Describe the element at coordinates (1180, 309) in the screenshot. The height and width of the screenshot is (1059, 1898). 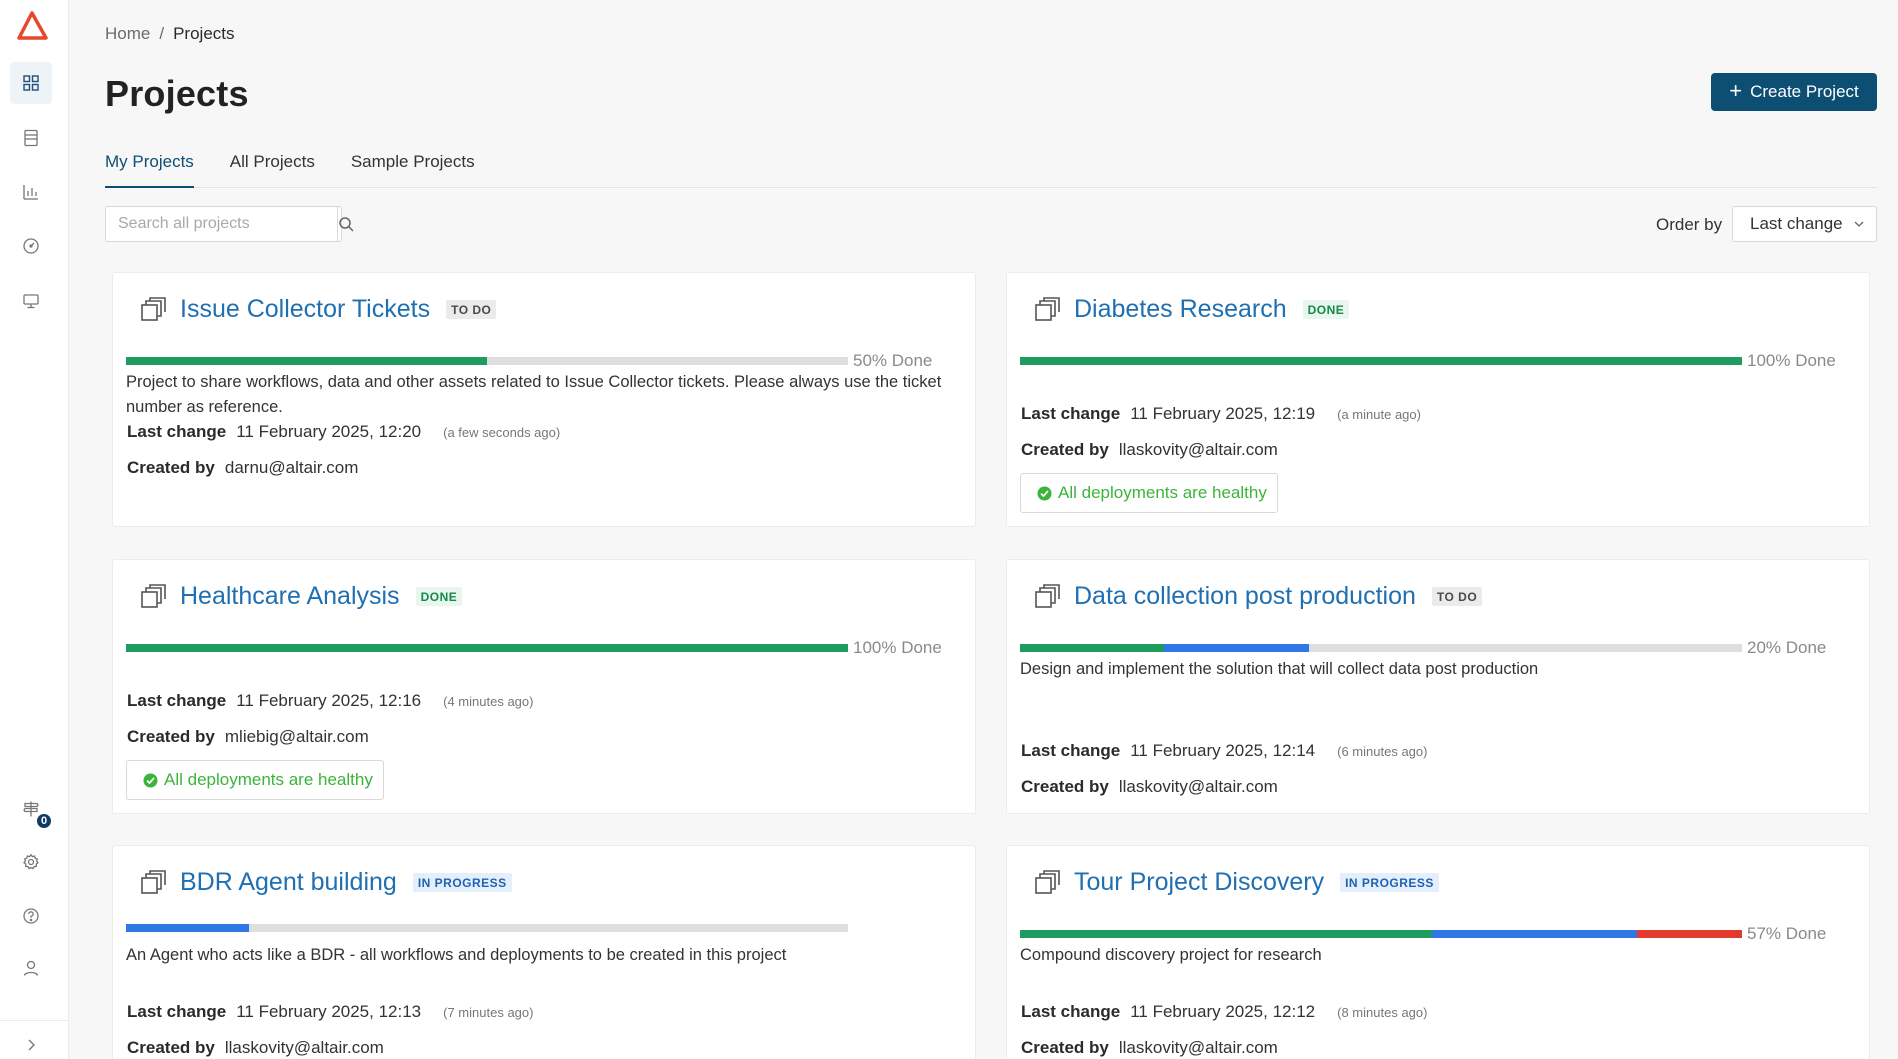
I see `project-title: Diabetes Research` at that location.